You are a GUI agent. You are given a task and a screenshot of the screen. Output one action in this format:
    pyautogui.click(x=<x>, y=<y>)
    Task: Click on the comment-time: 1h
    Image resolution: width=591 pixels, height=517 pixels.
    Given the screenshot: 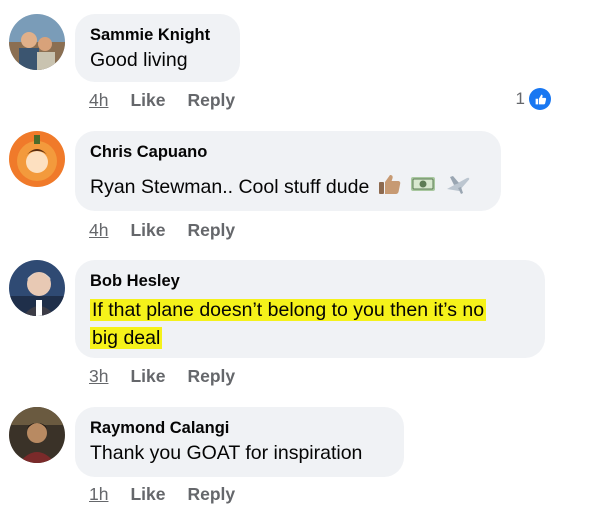 What is the action you would take?
    pyautogui.click(x=98, y=494)
    